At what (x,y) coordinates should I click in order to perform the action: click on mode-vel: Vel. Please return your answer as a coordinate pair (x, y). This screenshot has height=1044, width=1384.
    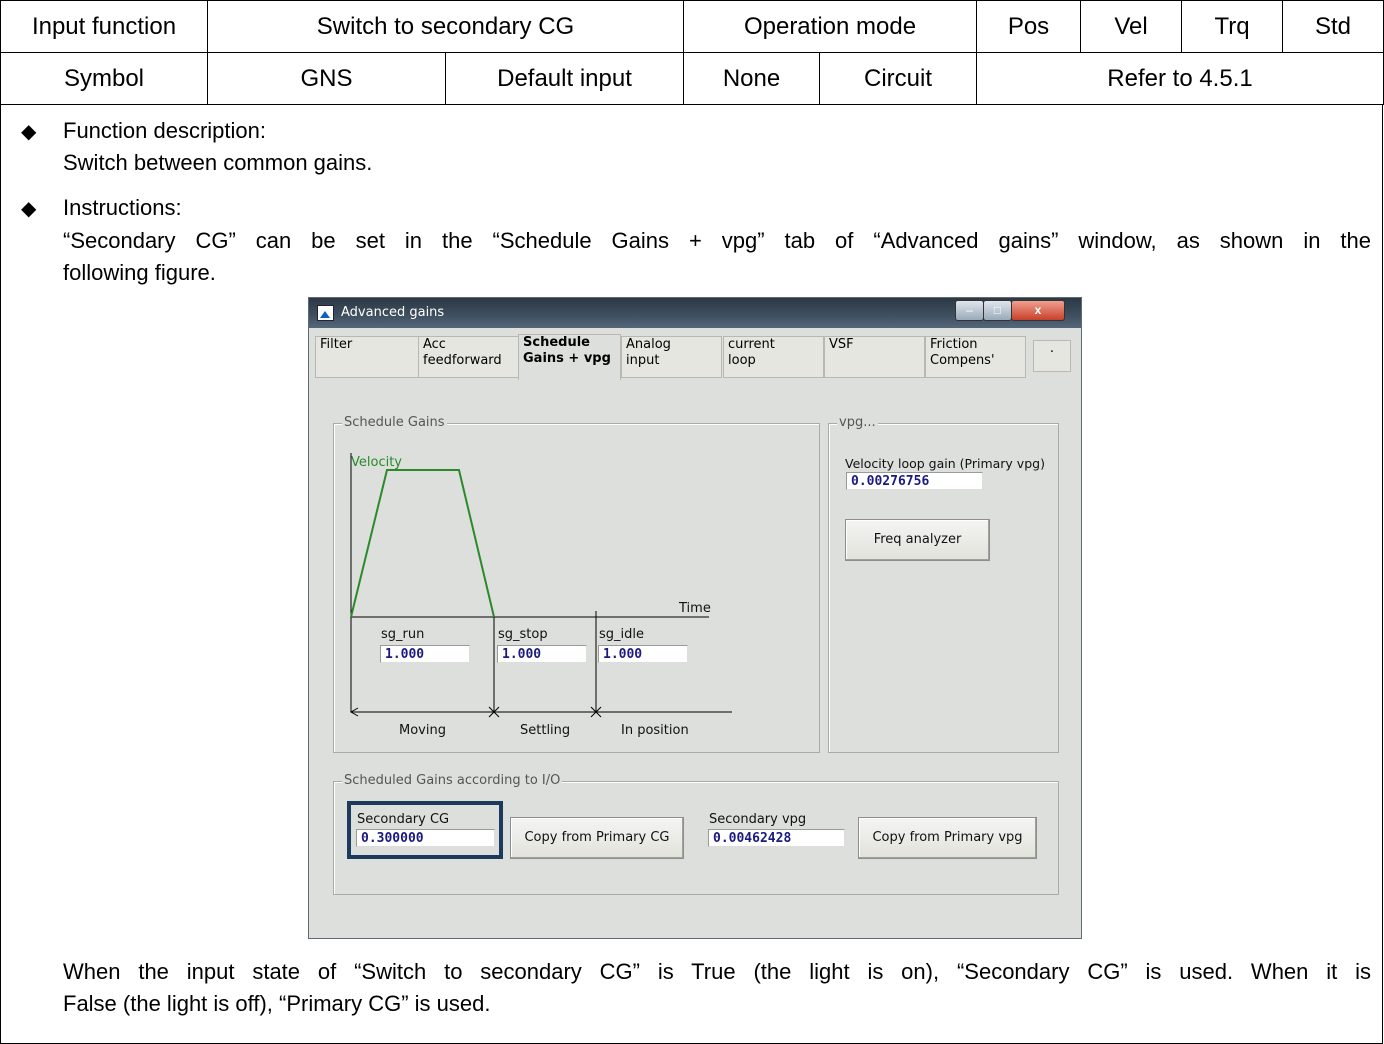
    Looking at the image, I should click on (1131, 26).